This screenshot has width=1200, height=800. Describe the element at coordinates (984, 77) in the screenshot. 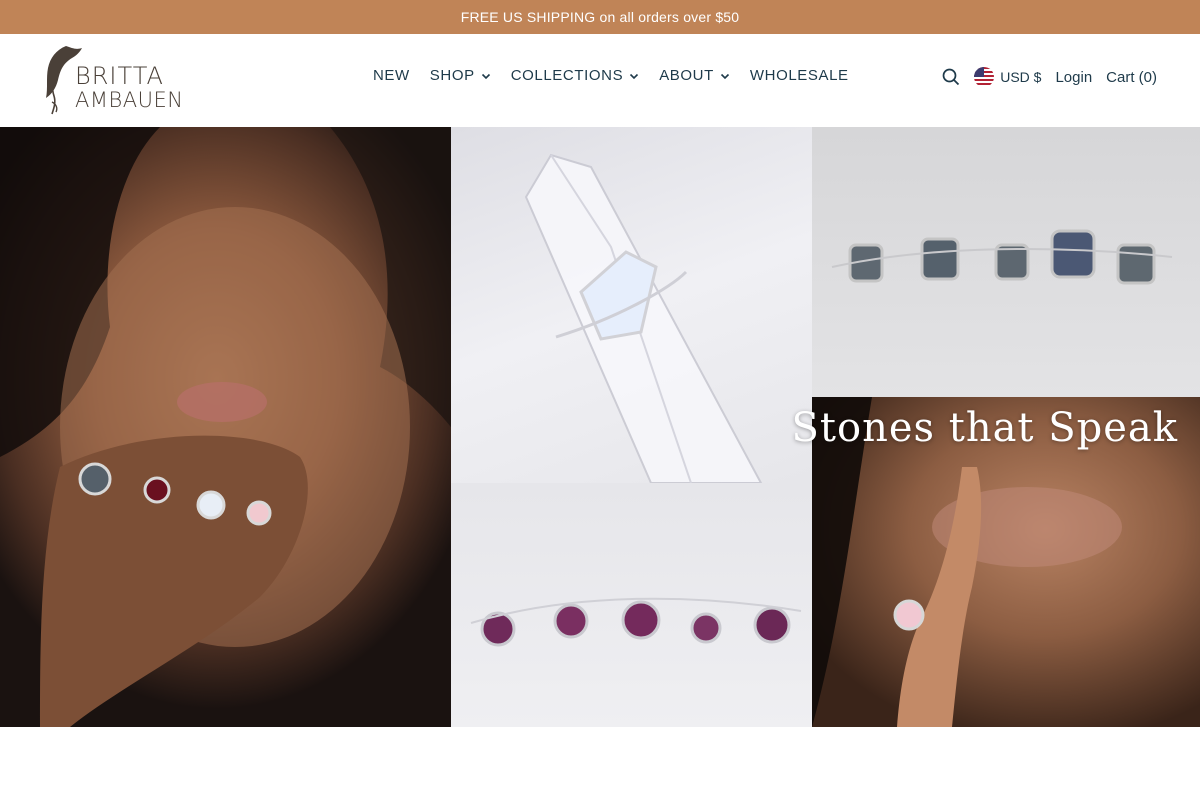

I see `us-flag-icon` at that location.